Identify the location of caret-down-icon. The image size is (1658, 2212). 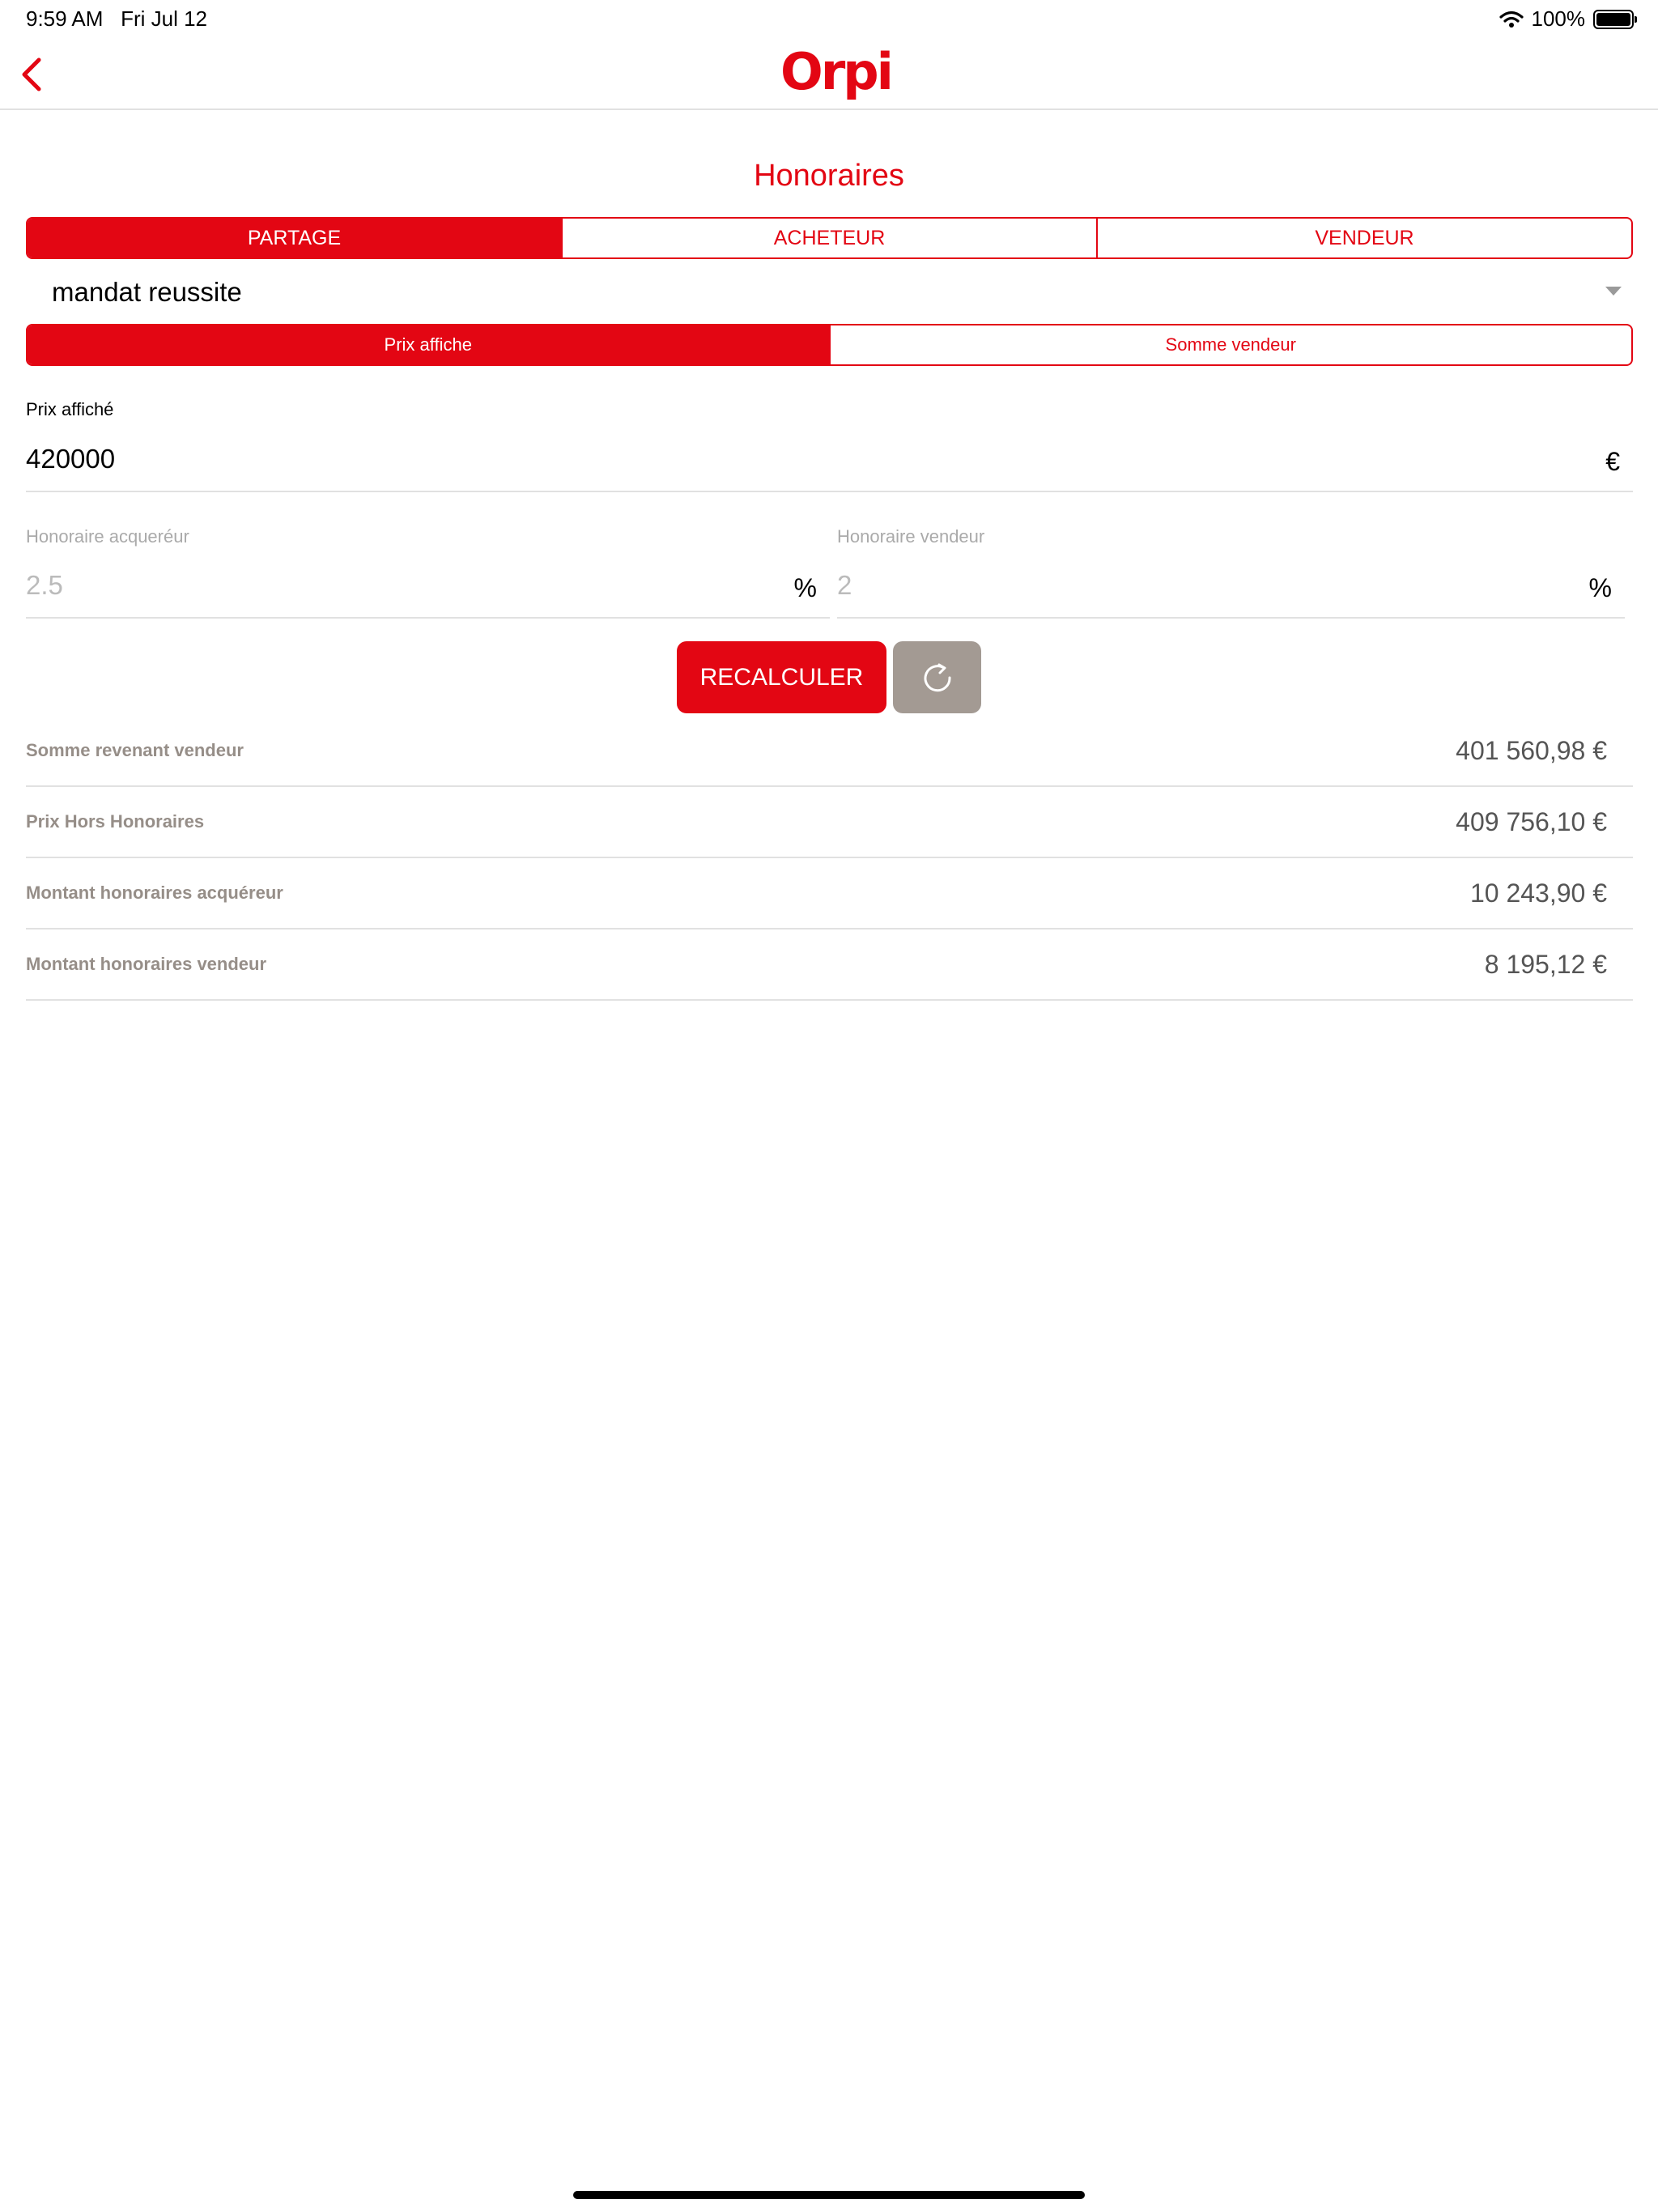
(1613, 291).